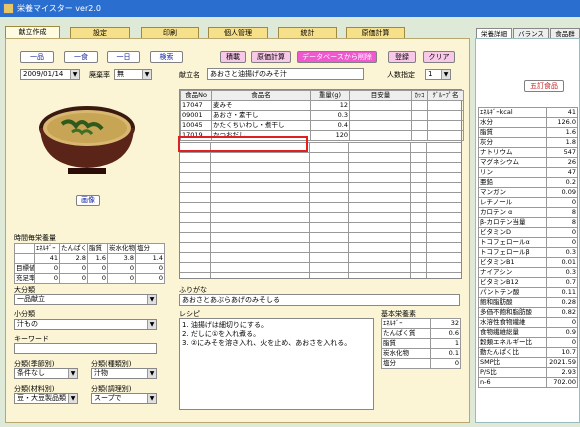 Image resolution: width=580 pixels, height=427 pixels. Describe the element at coordinates (401, 75) in the screenshot. I see `ninzu-label: 人数指定` at that location.